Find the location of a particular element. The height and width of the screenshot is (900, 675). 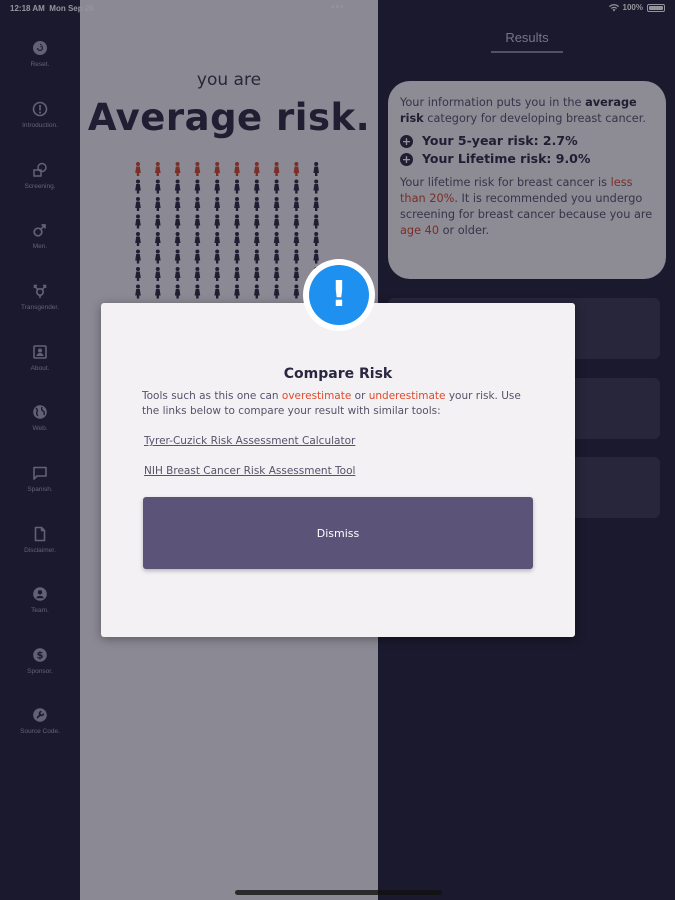

exclamation-icon: ! is located at coordinates (339, 295).